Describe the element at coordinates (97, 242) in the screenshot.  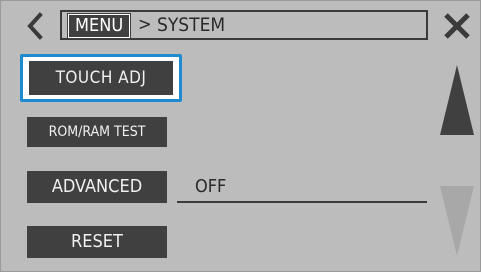
I see `reset-button: RESET` at that location.